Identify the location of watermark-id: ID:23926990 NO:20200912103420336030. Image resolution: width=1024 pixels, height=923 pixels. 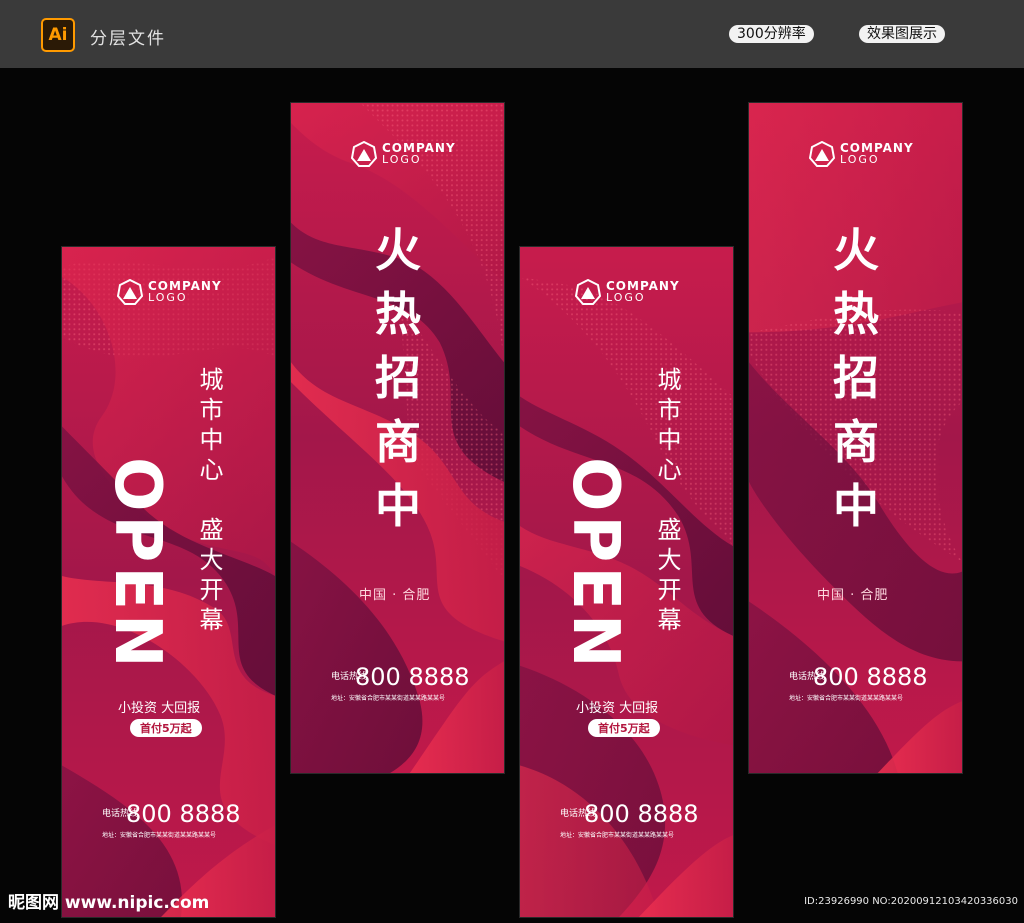
(911, 901).